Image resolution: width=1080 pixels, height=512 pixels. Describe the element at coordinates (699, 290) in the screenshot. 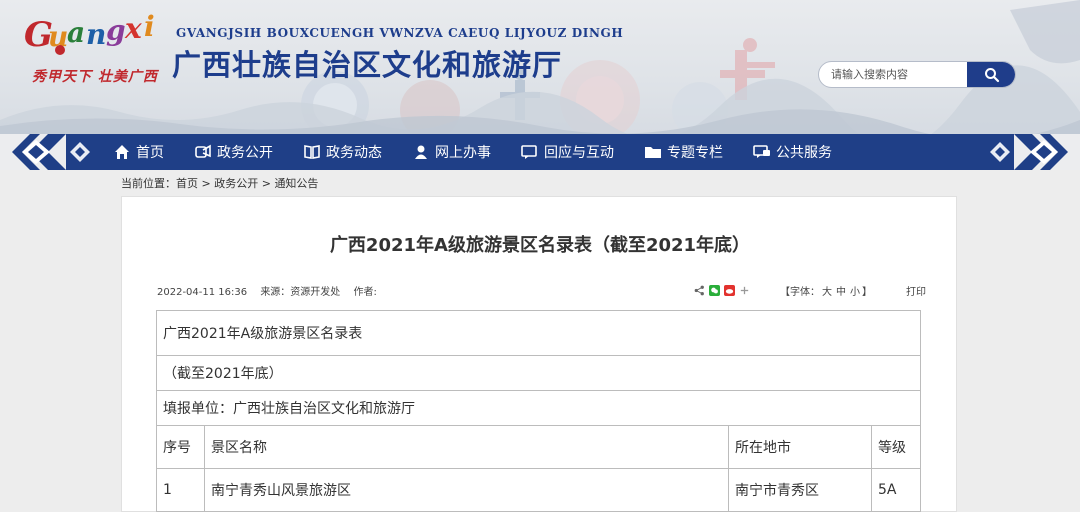

I see `share-icon` at that location.